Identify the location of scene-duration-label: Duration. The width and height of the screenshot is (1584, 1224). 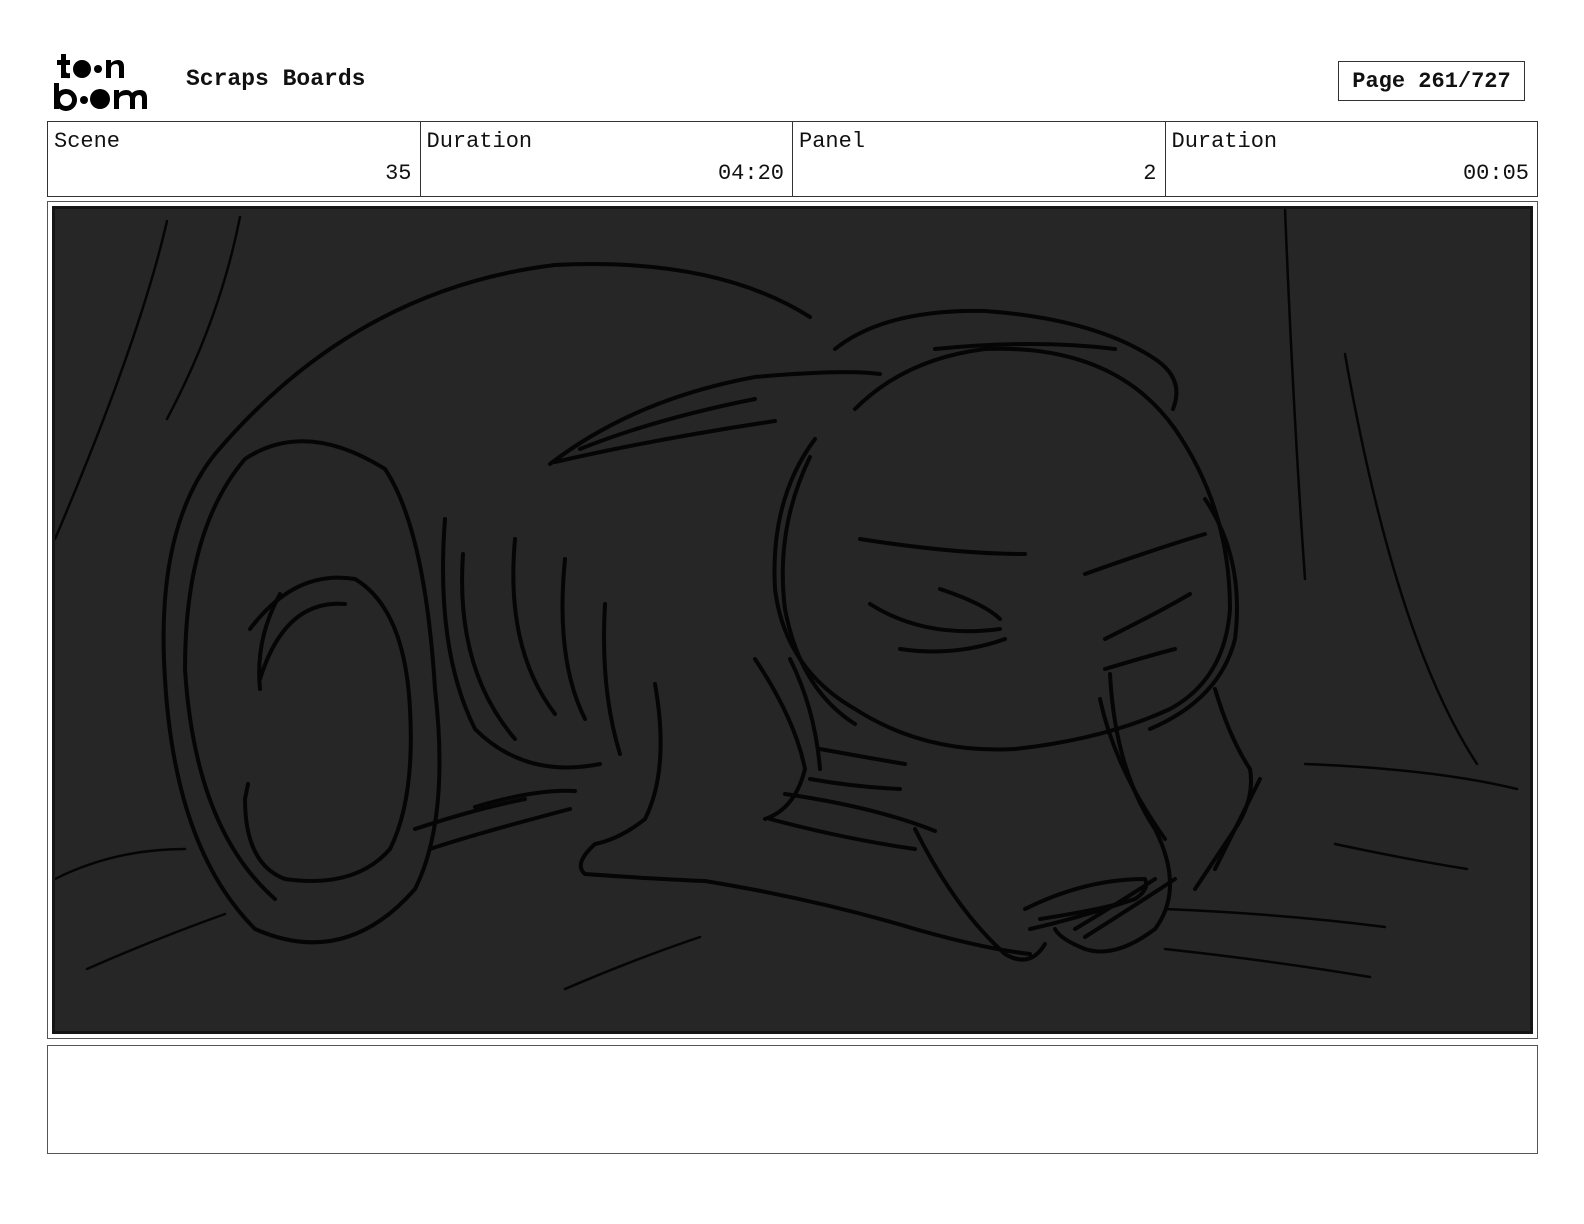
(479, 141).